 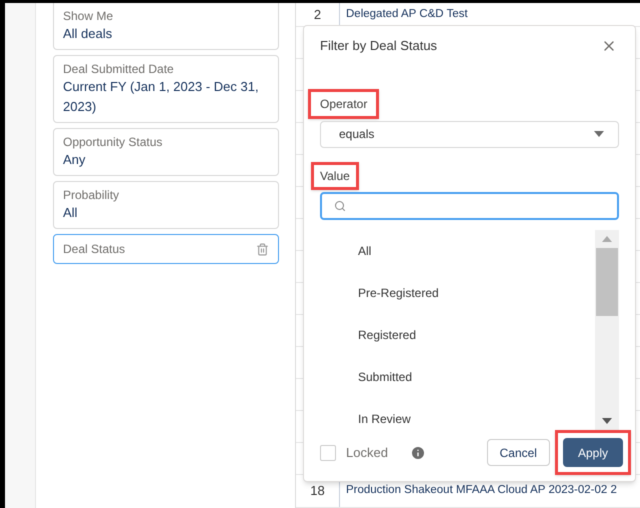 What do you see at coordinates (476, 335) in the screenshot?
I see `status-option: Registered` at bounding box center [476, 335].